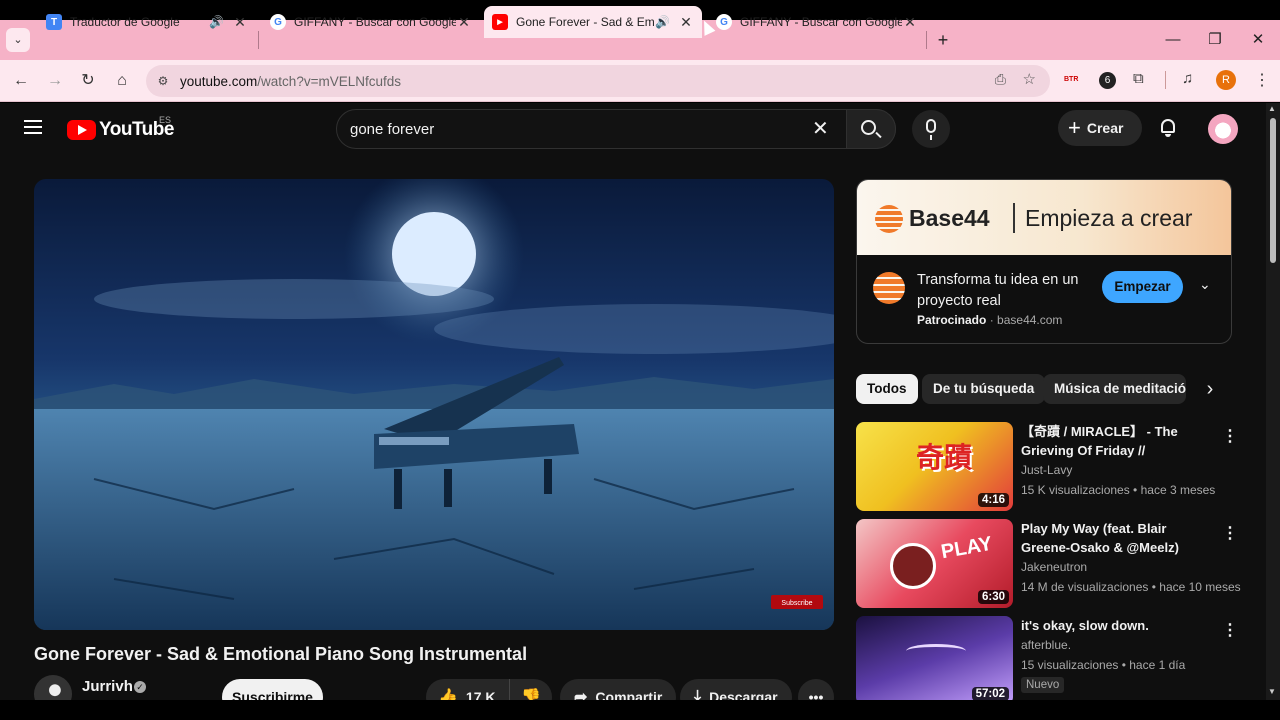 Image resolution: width=1280 pixels, height=720 pixels. What do you see at coordinates (990, 693) in the screenshot?
I see `video-duration: 57:02` at bounding box center [990, 693].